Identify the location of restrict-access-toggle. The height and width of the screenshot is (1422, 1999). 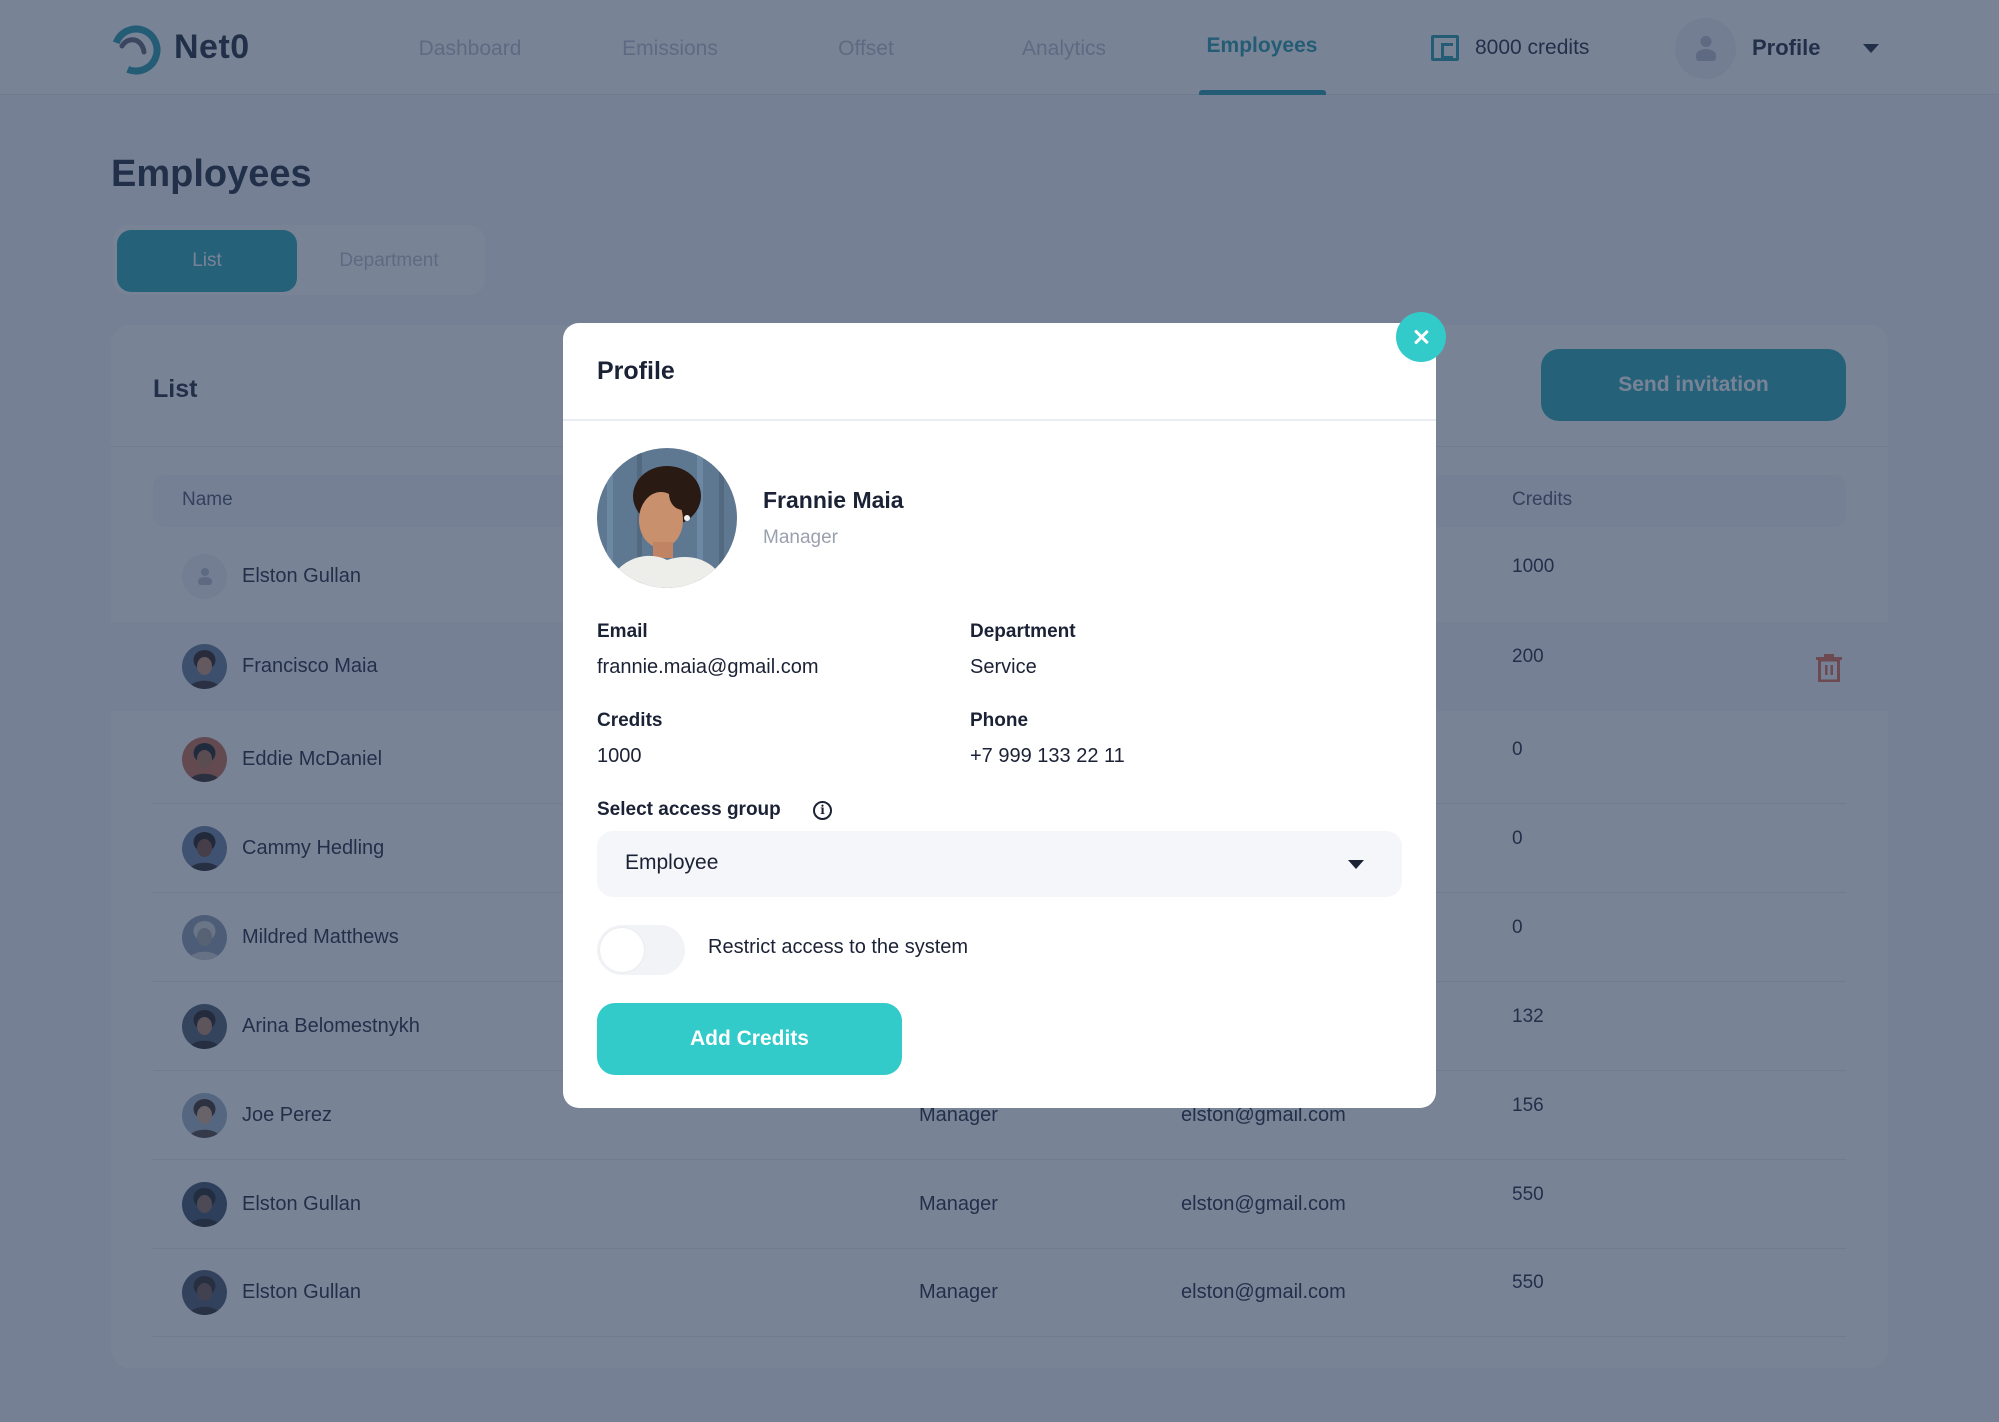
(641, 950).